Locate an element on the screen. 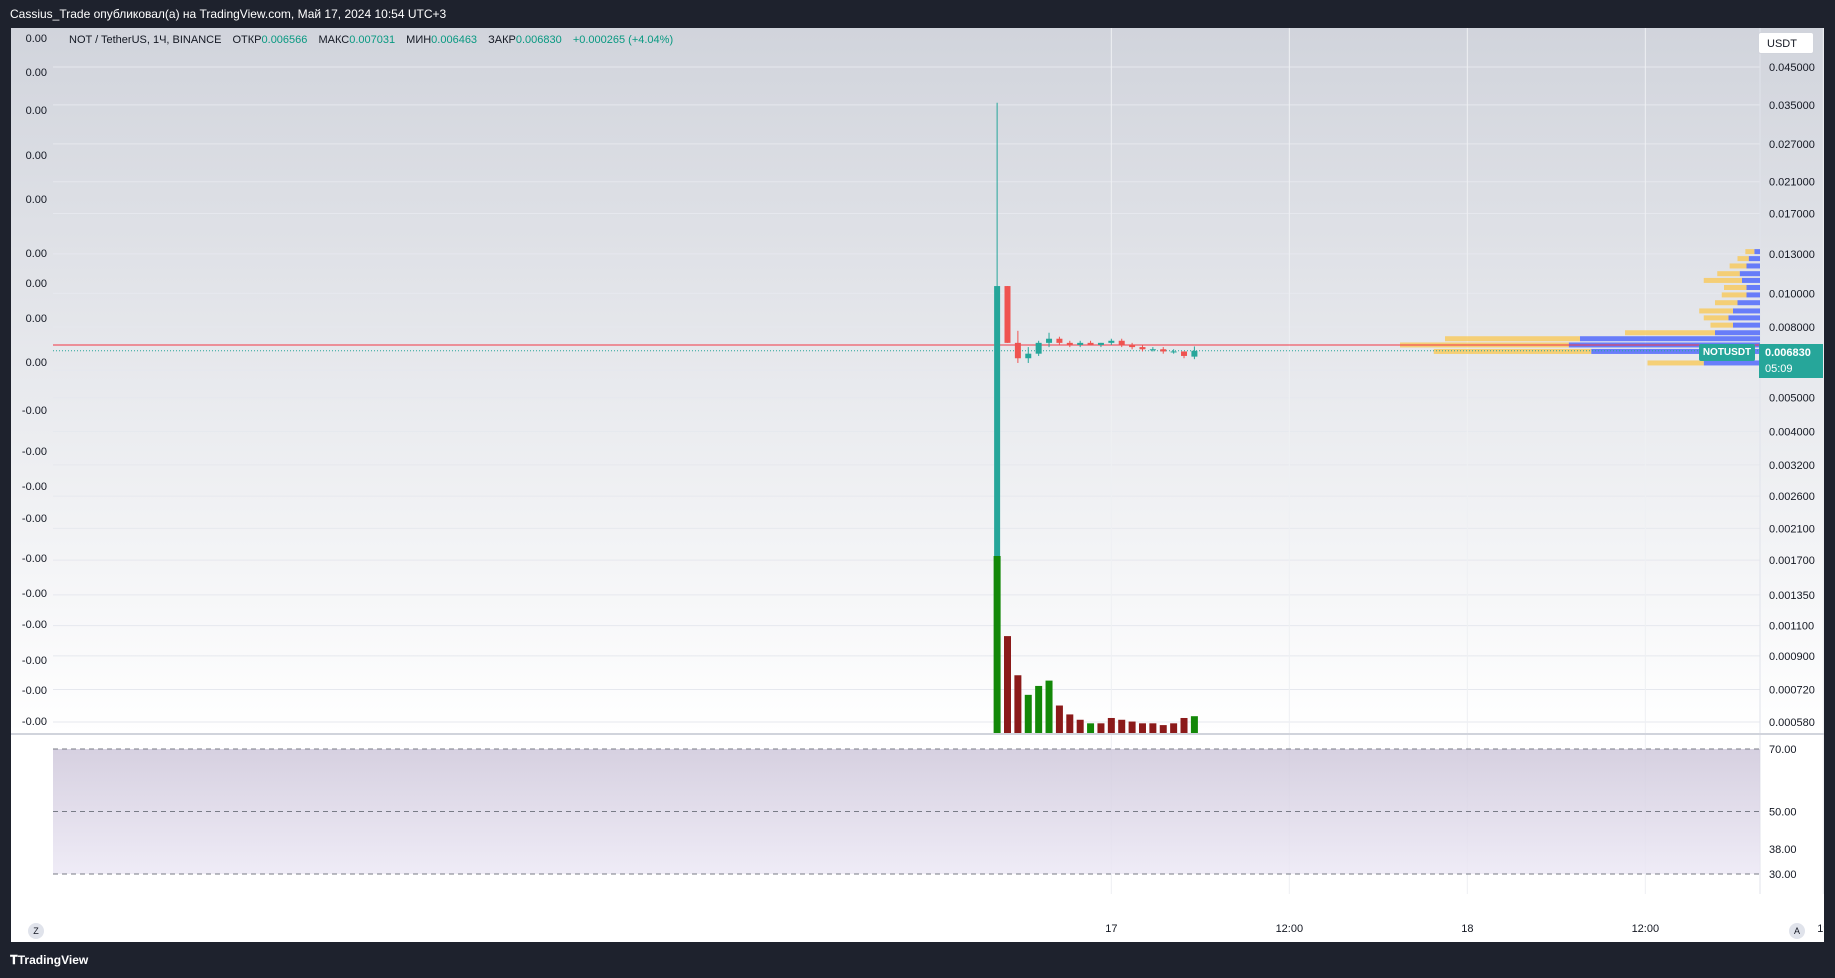  tradingview-logo: 𝐓TradingView is located at coordinates (44, 960).